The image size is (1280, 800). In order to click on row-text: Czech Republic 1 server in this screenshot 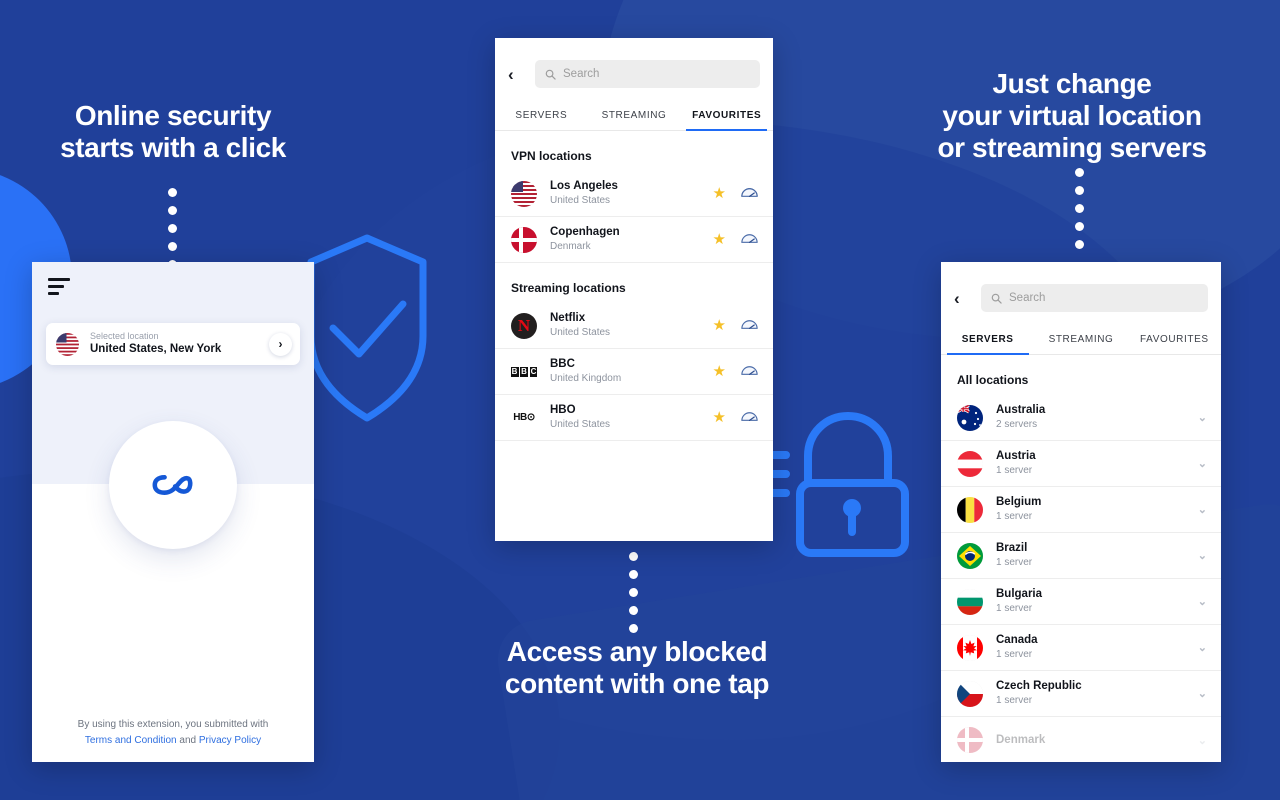, I will do `click(1097, 693)`.